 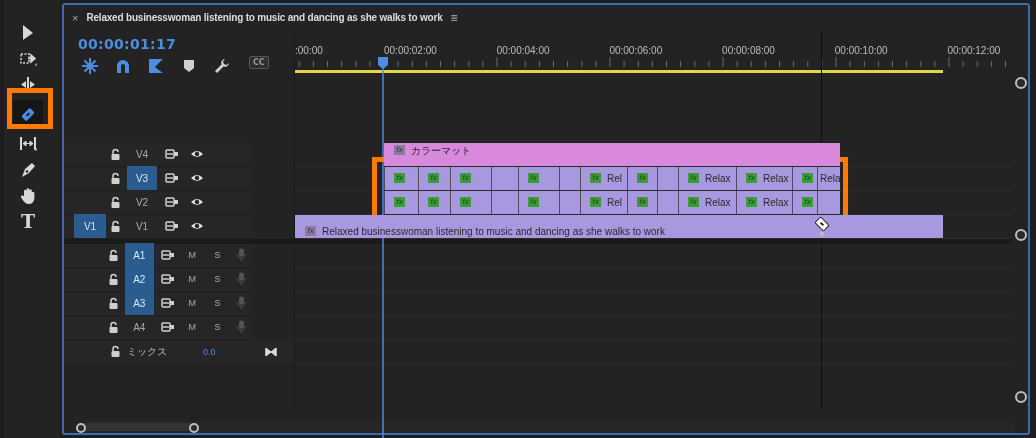 I want to click on track-target: A2, so click(x=139, y=279).